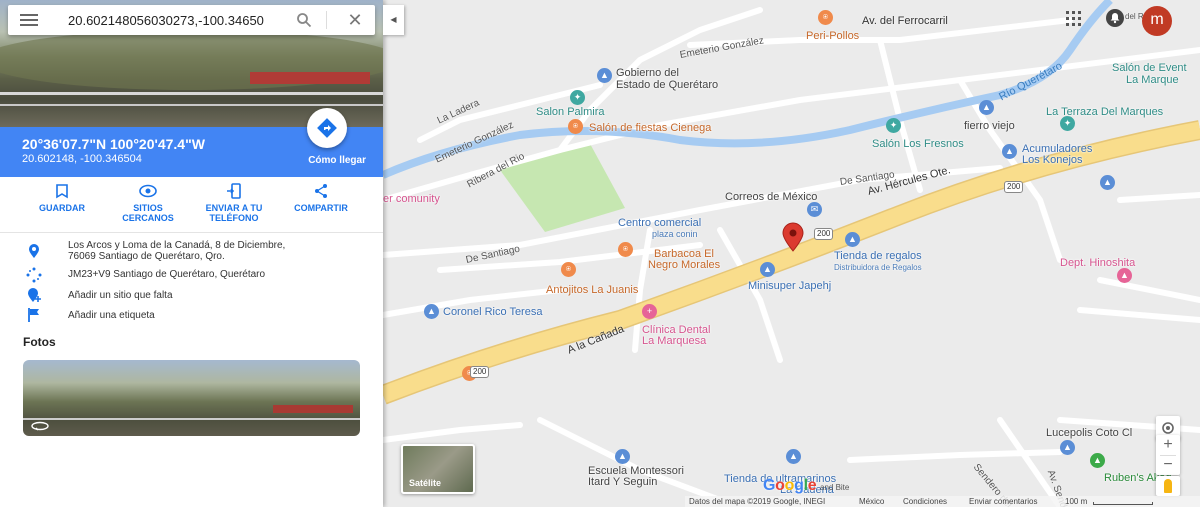 The height and width of the screenshot is (507, 1200). What do you see at coordinates (1168, 486) in the screenshot?
I see `pegman-icon` at bounding box center [1168, 486].